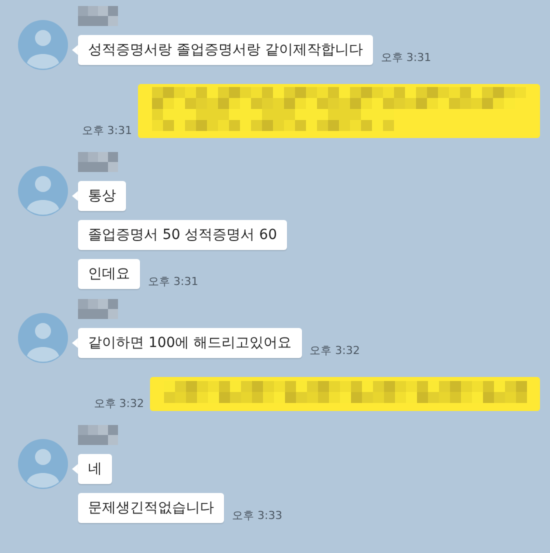 This screenshot has width=550, height=553. Describe the element at coordinates (102, 196) in the screenshot. I see `message-bubble: 통상` at that location.